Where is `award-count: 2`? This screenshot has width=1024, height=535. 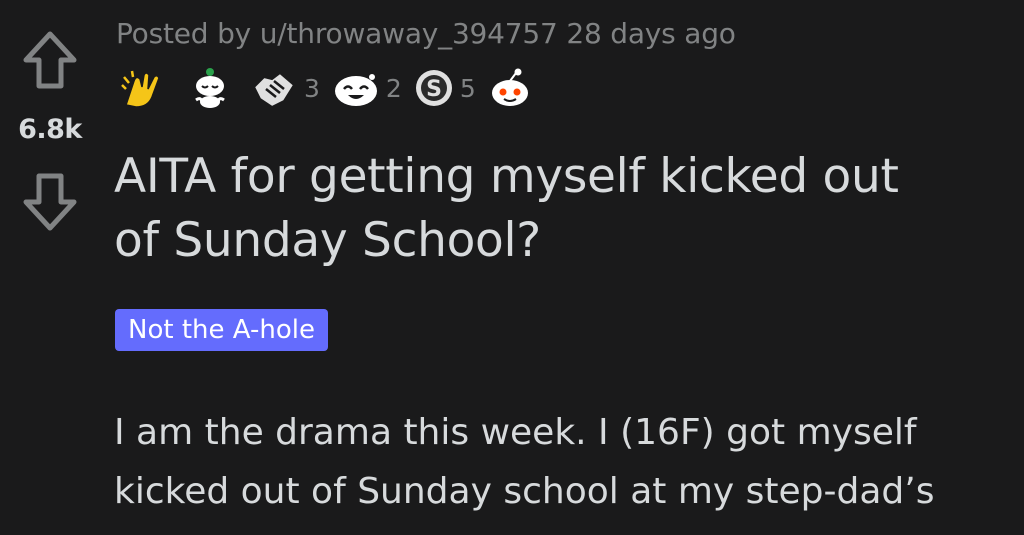 award-count: 2 is located at coordinates (393, 88).